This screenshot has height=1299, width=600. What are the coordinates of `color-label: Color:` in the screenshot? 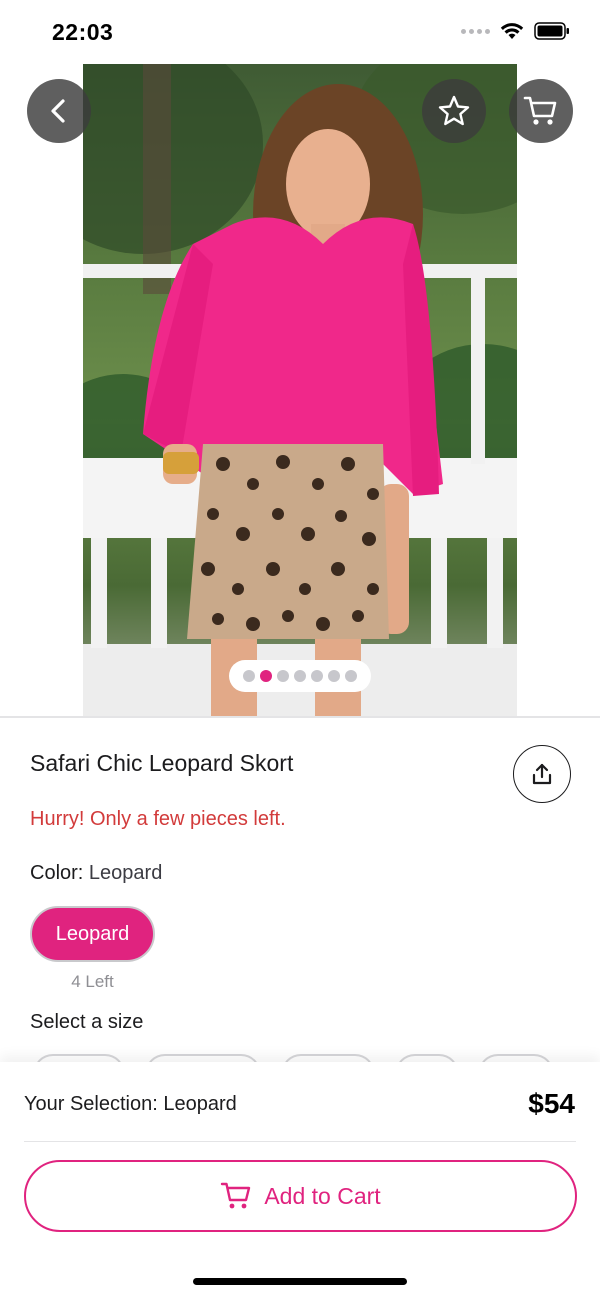 It's located at (57, 873).